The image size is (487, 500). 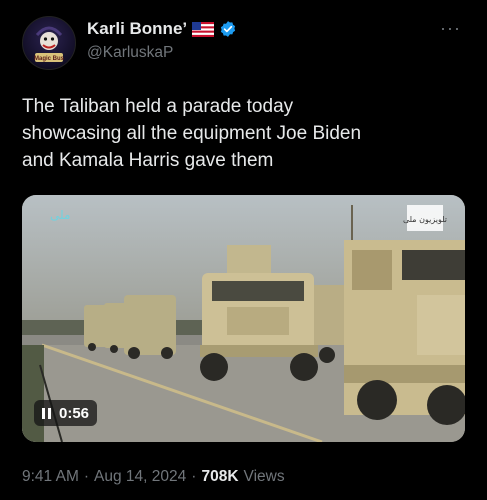 I want to click on avatar: Magic Bus, so click(x=49, y=43).